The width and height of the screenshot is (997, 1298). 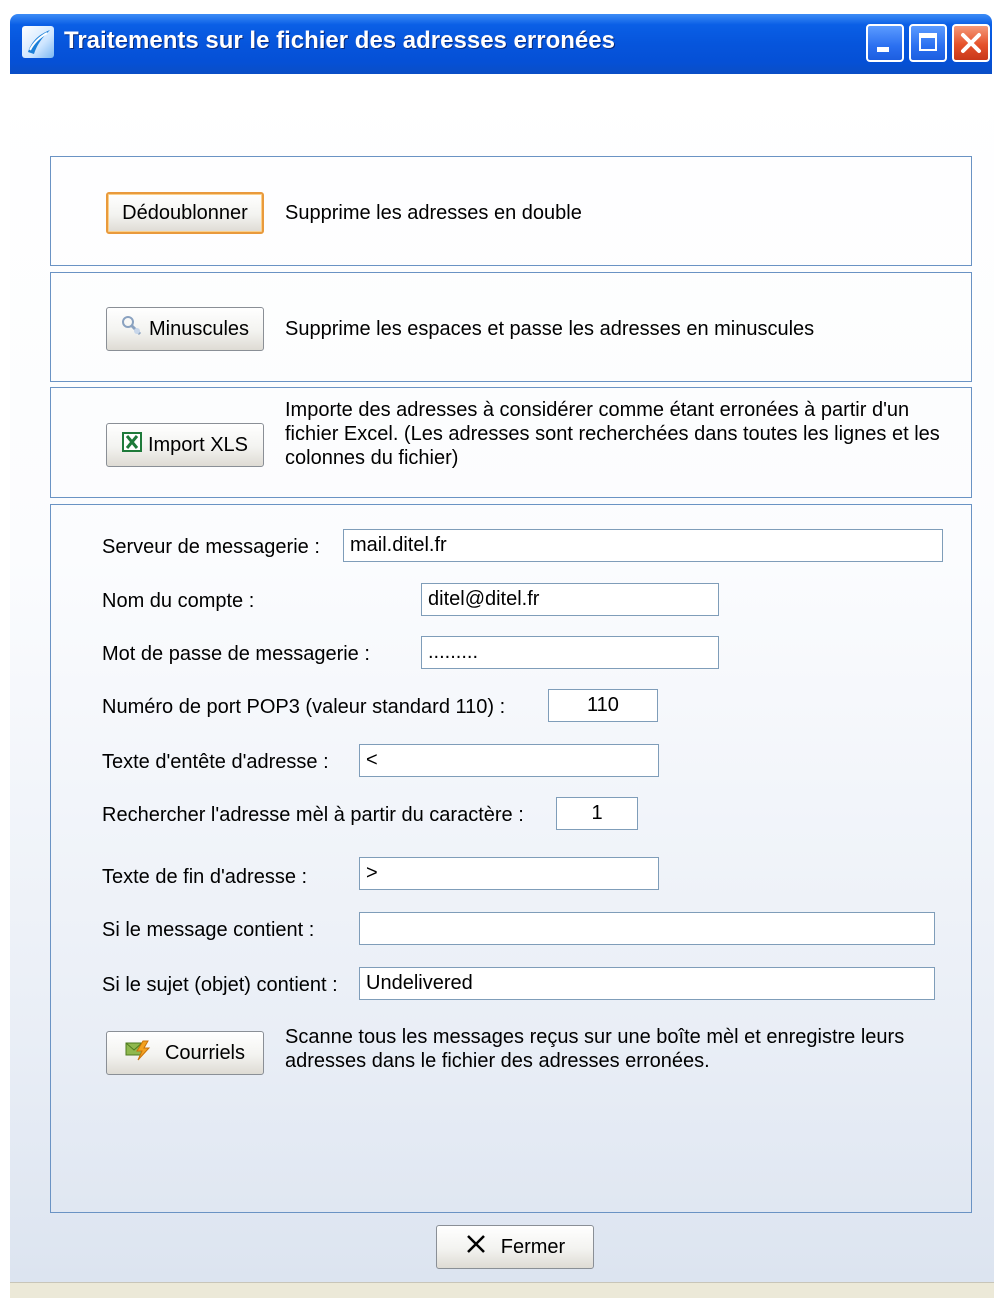 I want to click on minimize-icon, so click(x=883, y=49).